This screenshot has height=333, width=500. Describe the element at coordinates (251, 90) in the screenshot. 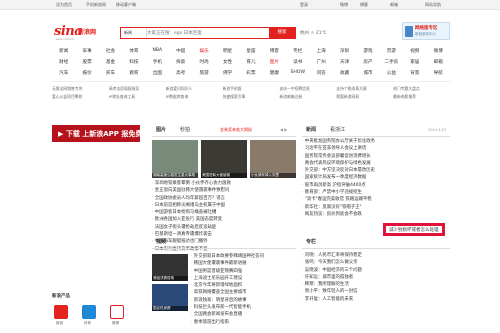

I see `quick-link: 新浪手机版` at that location.